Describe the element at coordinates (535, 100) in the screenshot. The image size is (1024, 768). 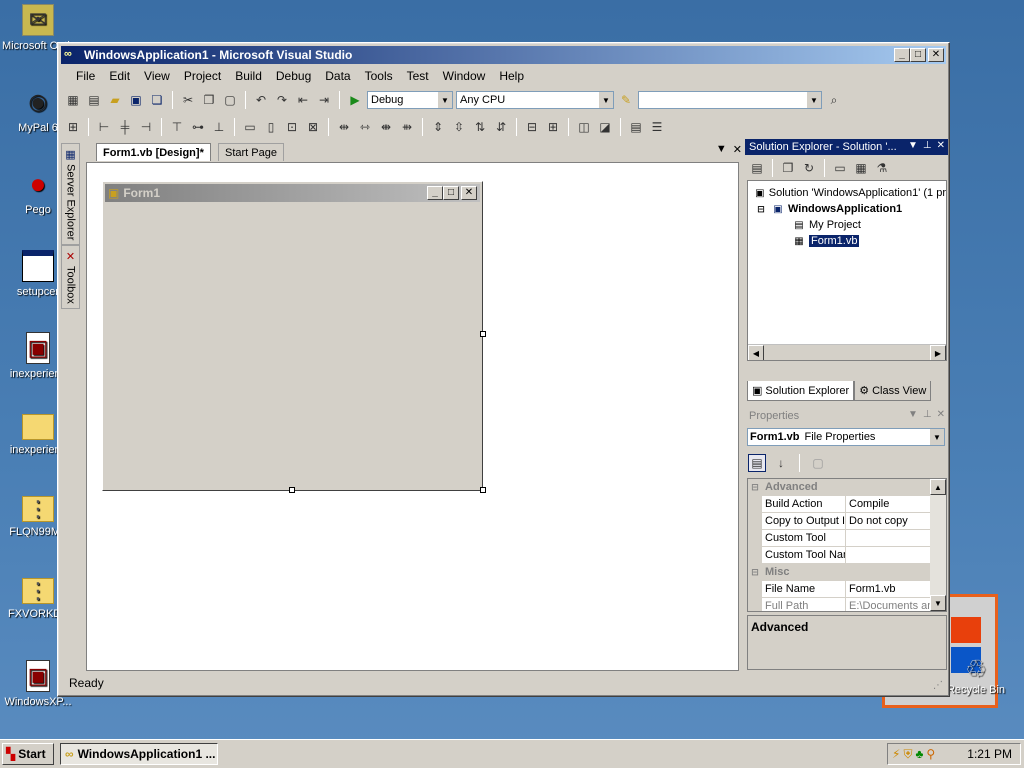
I see `solution-platform-dropdown: Any CPU ▼` at that location.